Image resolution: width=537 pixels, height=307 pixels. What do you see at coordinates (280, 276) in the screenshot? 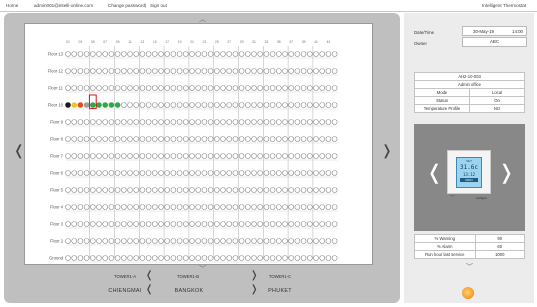
I see `tower-label-c: TOWER1-C` at bounding box center [280, 276].